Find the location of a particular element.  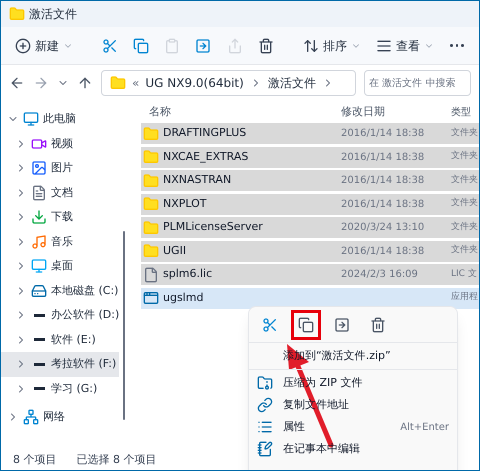

file-row: NXPLOT 2016/1/14 18:38 文件夹 is located at coordinates (310, 204).